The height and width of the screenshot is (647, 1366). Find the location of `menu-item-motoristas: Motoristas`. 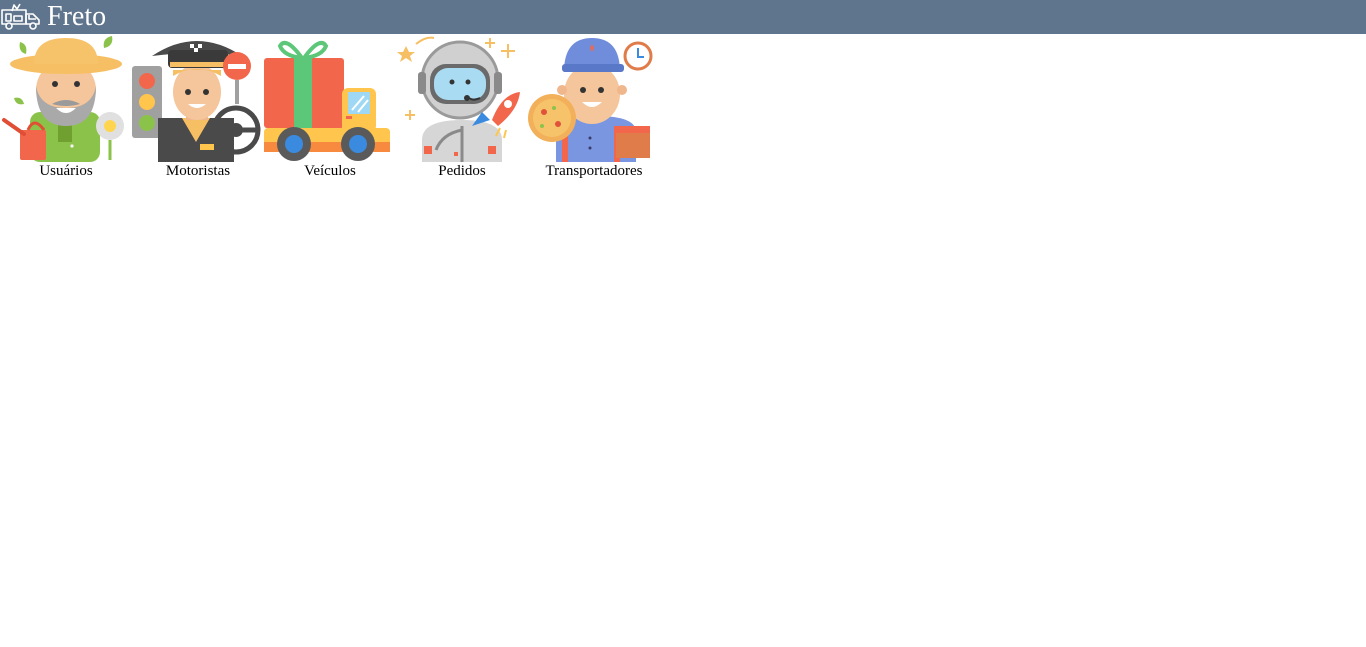

menu-item-motoristas: Motoristas is located at coordinates (198, 109).